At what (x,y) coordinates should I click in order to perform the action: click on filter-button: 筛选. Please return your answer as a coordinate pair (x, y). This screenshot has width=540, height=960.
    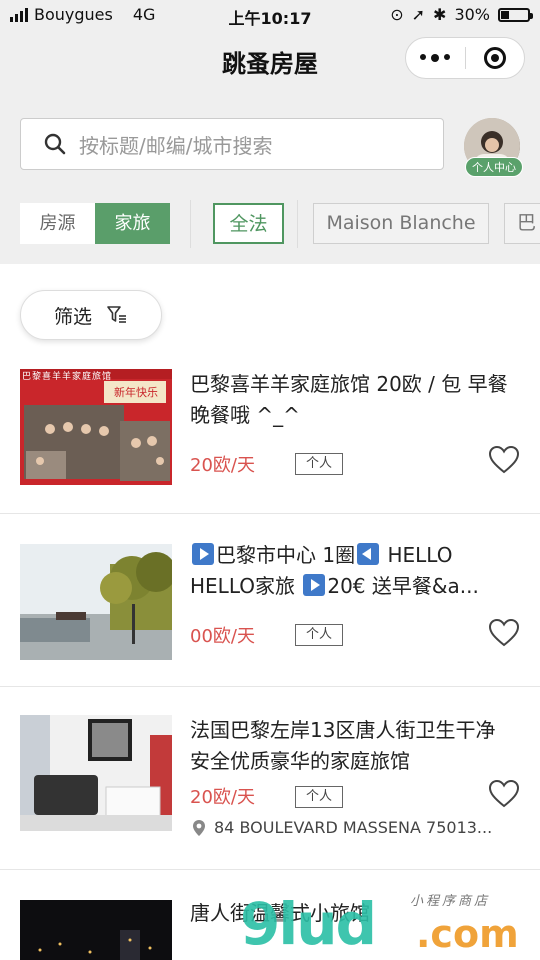
    Looking at the image, I should click on (91, 315).